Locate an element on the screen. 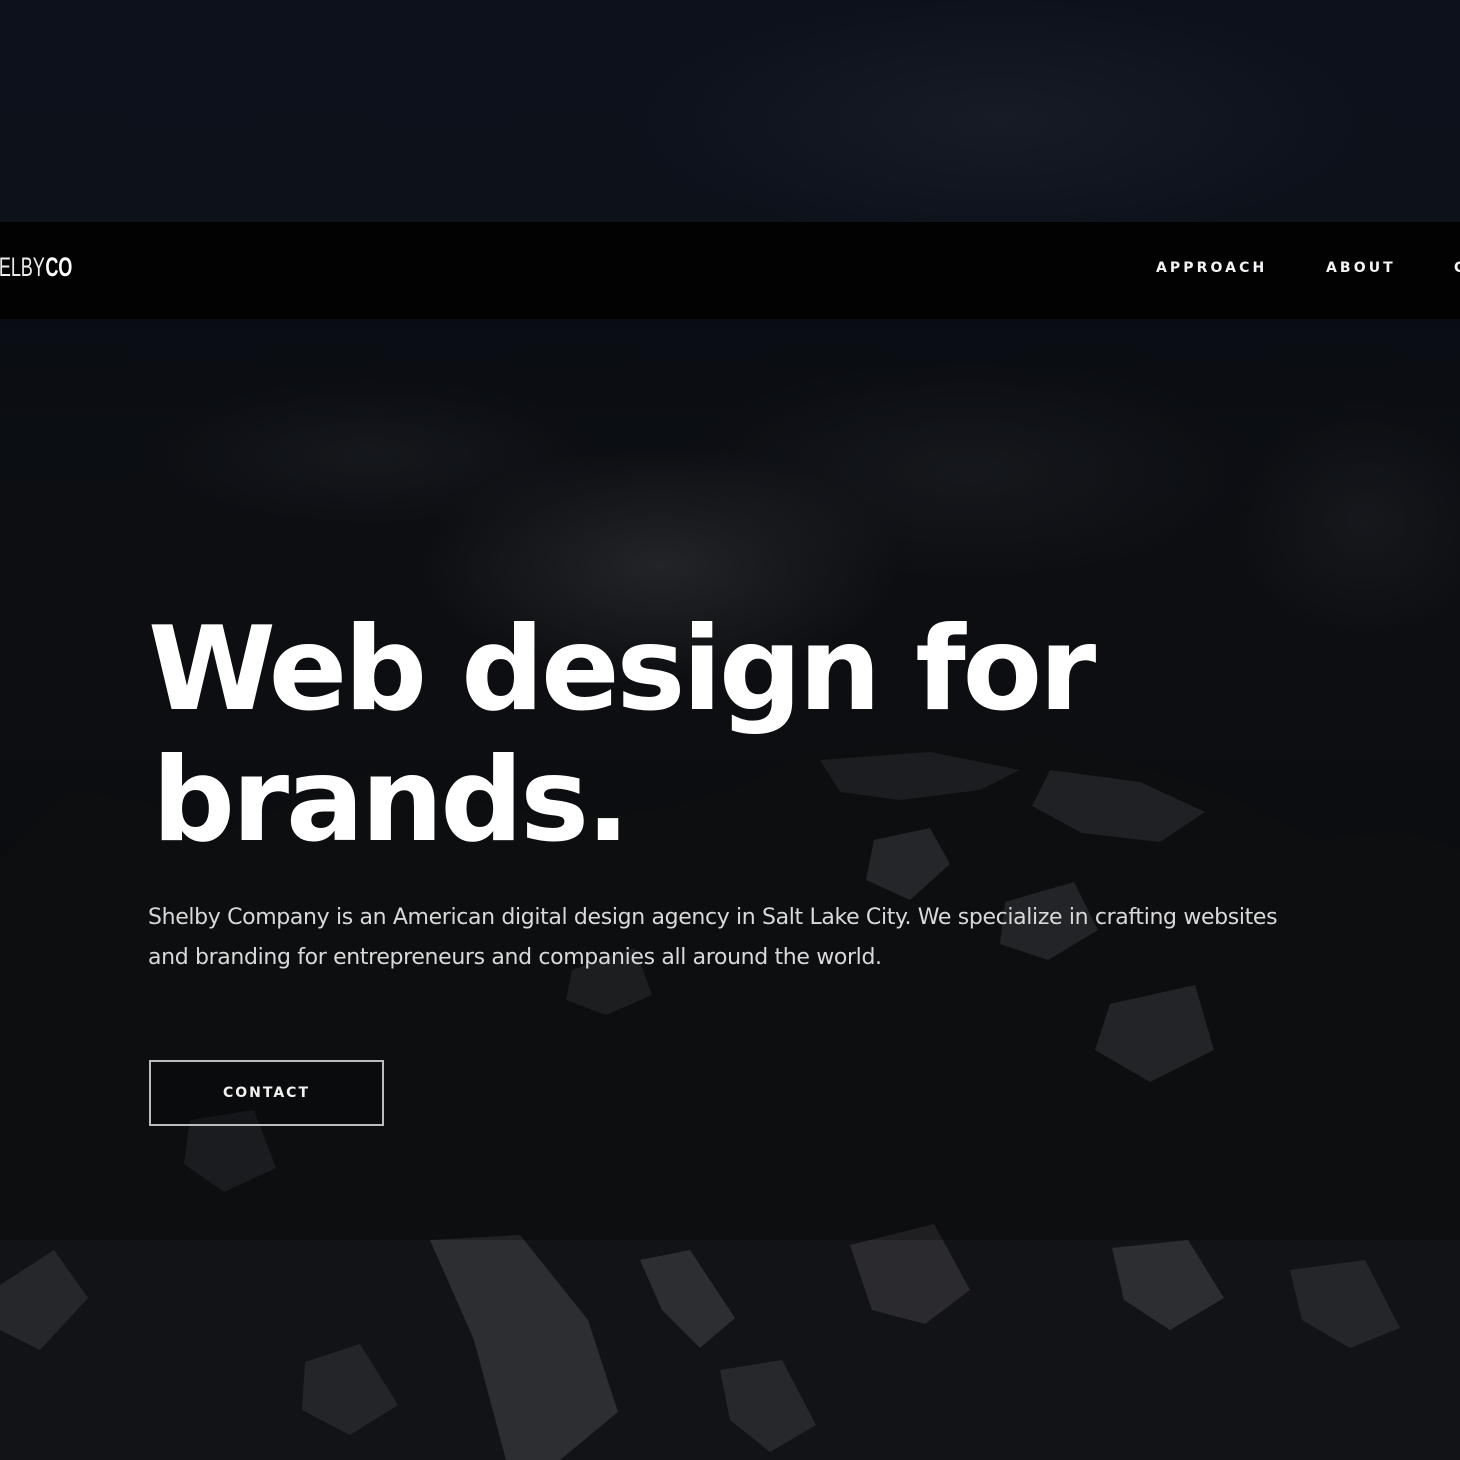  nav-item-partial: C is located at coordinates (1457, 268).